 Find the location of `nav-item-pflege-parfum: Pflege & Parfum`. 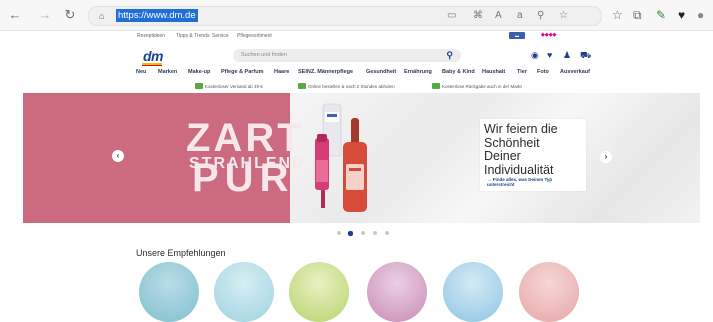

nav-item-pflege-parfum: Pflege & Parfum is located at coordinates (242, 72).